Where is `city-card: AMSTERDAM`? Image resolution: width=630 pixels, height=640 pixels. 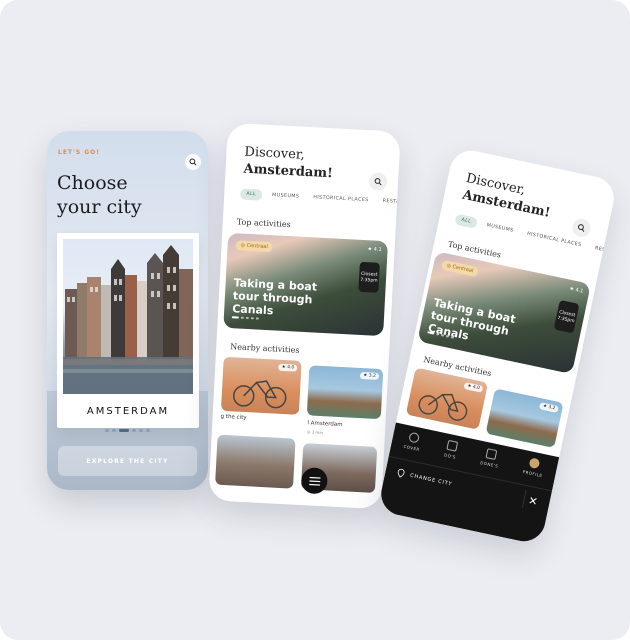 city-card: AMSTERDAM is located at coordinates (128, 330).